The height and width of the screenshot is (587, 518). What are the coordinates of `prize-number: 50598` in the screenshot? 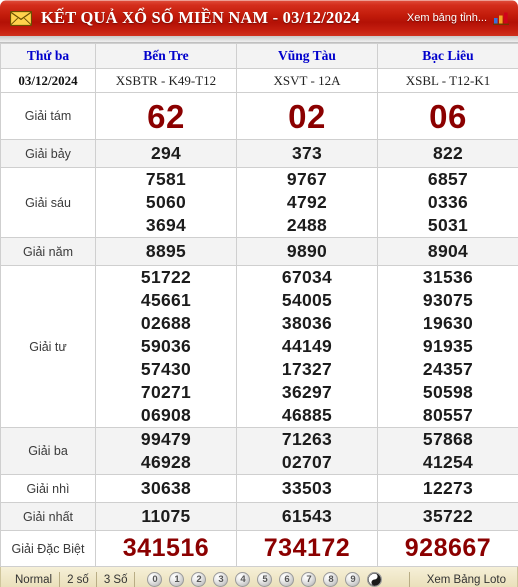 It's located at (448, 392).